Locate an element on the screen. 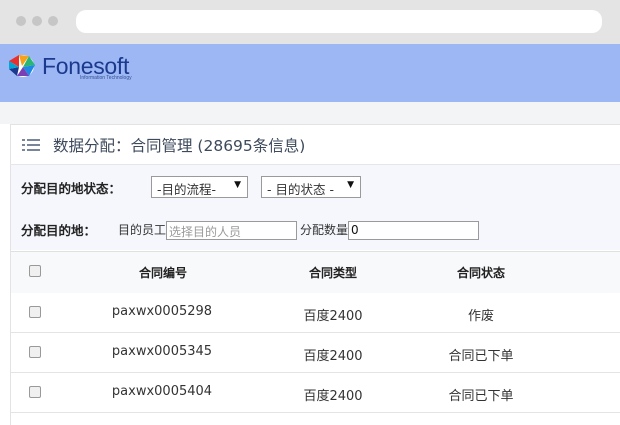  destination-label: 分配目的地： is located at coordinates (59, 230).